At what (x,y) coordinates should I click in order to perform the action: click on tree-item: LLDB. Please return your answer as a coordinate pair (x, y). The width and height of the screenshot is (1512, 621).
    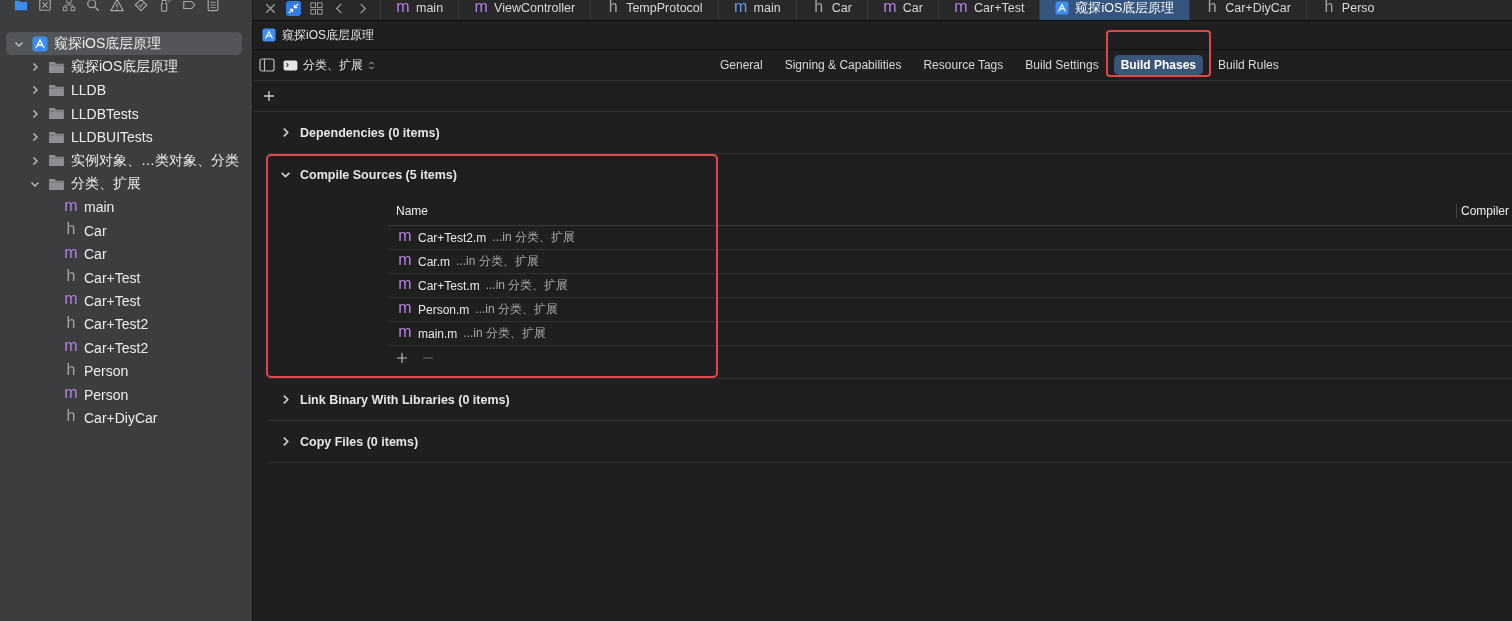
    Looking at the image, I should click on (124, 90).